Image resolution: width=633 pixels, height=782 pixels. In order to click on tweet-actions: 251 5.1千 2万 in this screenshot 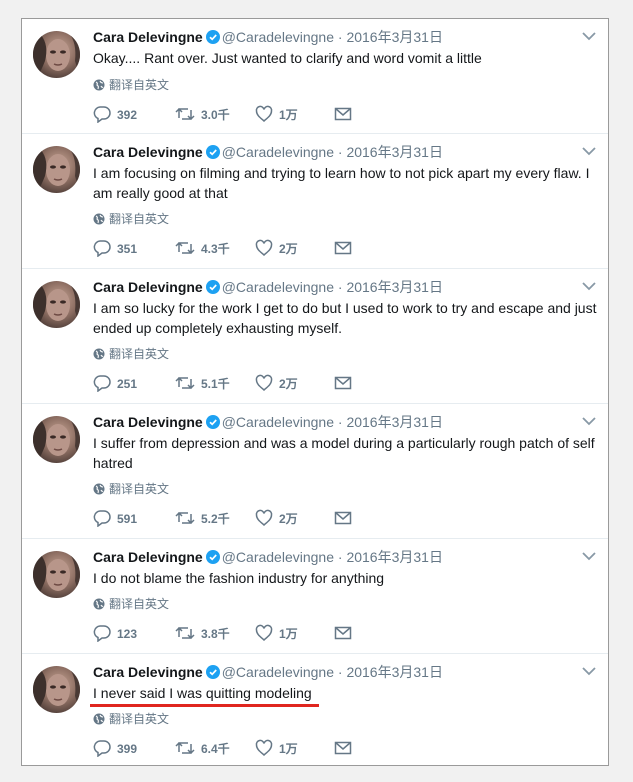, I will do `click(243, 384)`.